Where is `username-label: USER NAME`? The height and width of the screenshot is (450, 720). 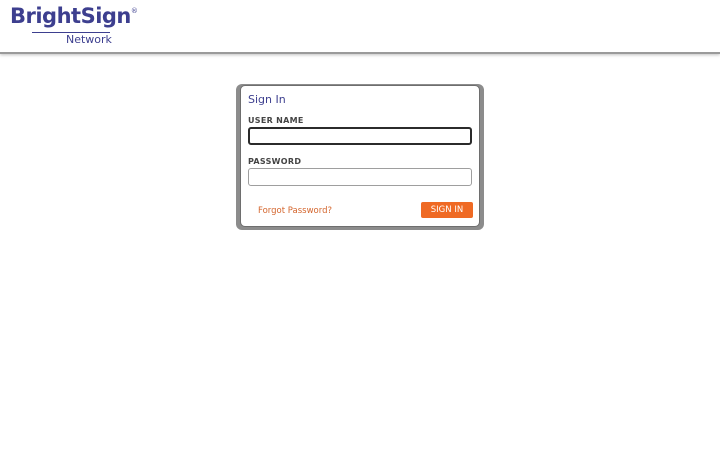 username-label: USER NAME is located at coordinates (276, 120).